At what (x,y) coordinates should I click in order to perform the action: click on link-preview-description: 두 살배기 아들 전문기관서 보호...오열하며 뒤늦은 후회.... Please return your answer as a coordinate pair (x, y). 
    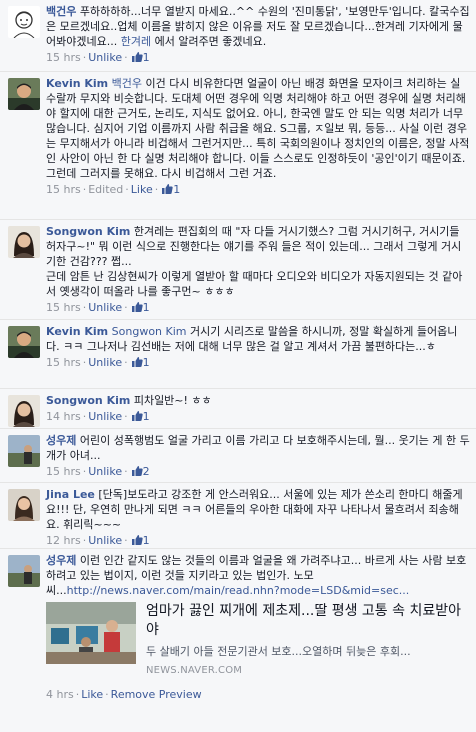
    Looking at the image, I should click on (278, 651).